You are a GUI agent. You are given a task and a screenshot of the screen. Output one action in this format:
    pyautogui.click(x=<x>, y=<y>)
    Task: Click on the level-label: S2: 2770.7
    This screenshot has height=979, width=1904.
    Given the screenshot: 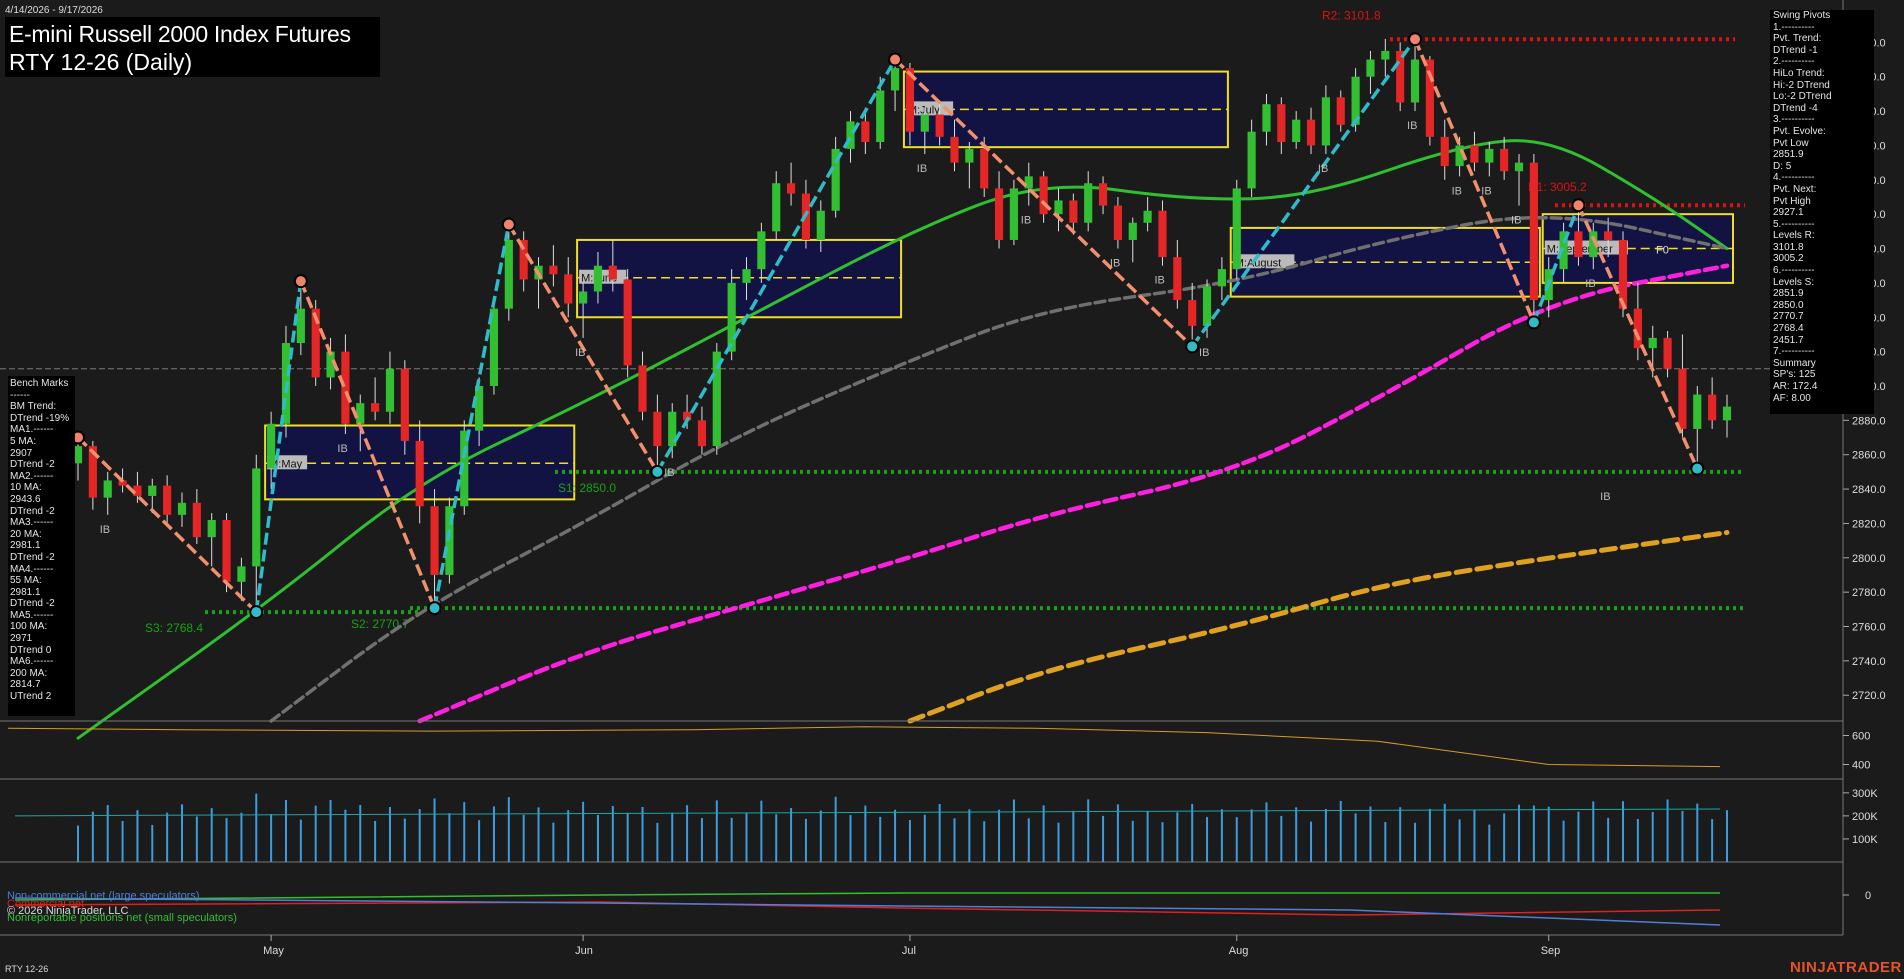 What is the action you would take?
    pyautogui.click(x=380, y=624)
    